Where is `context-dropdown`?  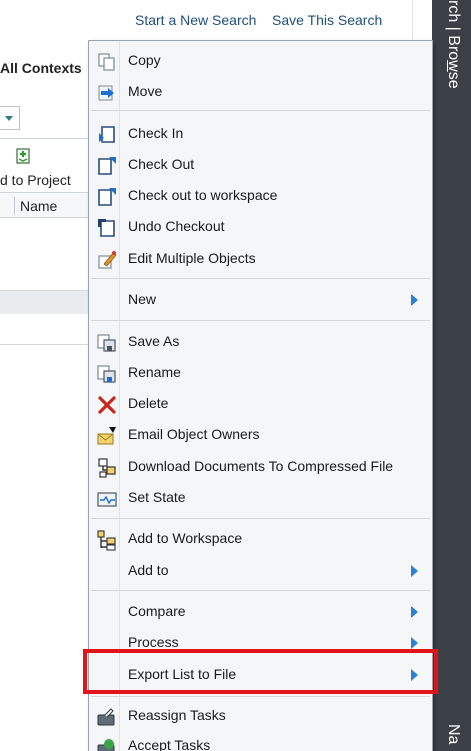 context-dropdown is located at coordinates (10, 118).